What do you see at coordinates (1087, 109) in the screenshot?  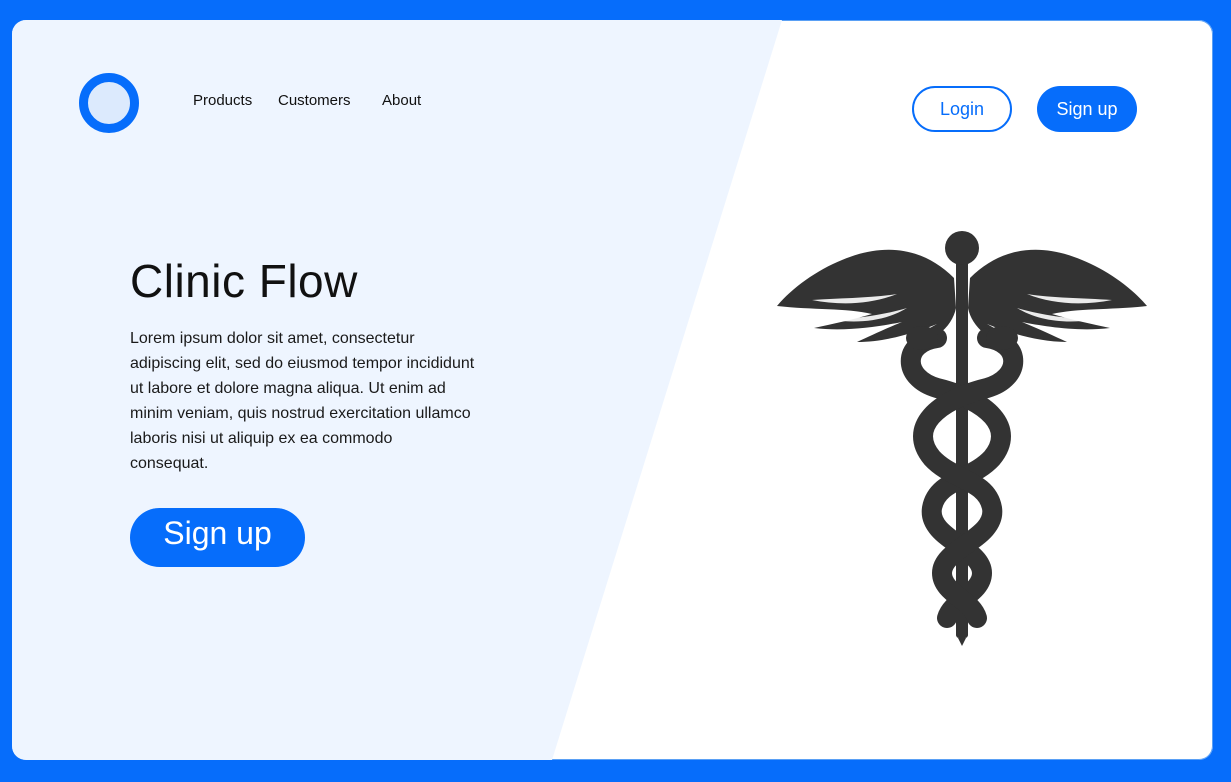 I see `signup-button: Sign up` at bounding box center [1087, 109].